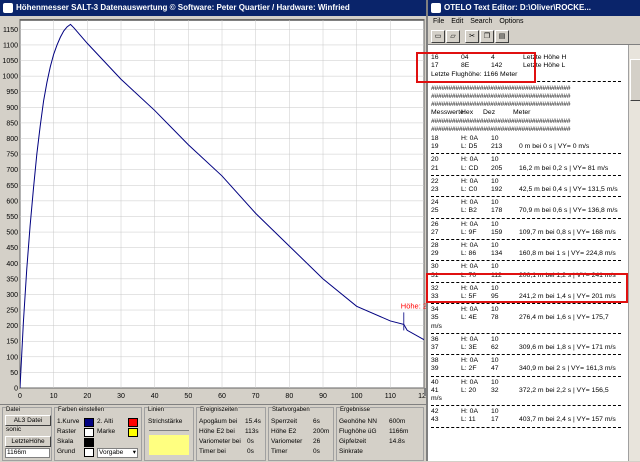 The image size is (640, 462). Describe the element at coordinates (27, 453) in the screenshot. I see `last-height-value: 1166m` at that location.